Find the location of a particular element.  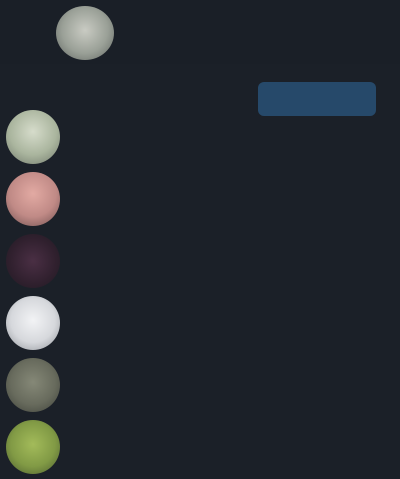

page-title is located at coordinates (234, 23).